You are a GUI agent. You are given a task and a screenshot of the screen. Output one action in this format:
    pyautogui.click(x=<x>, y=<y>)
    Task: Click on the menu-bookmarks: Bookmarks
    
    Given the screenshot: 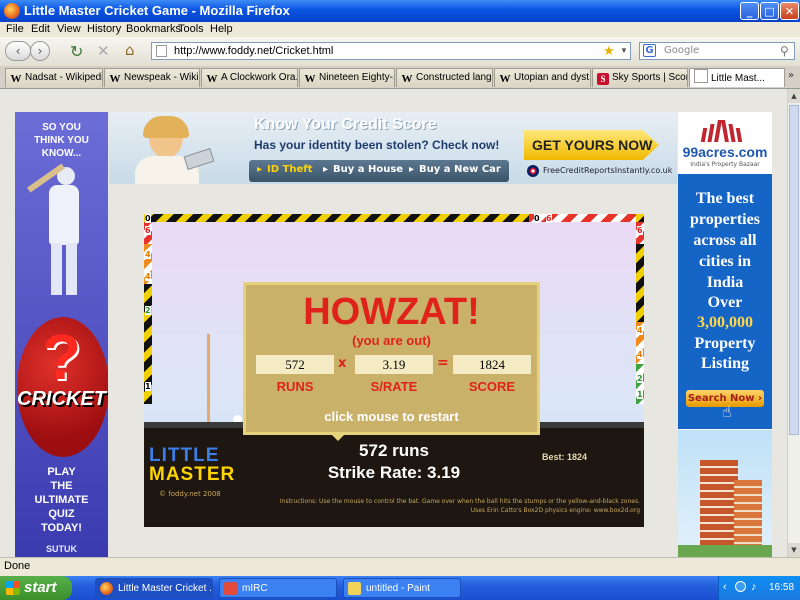 What is the action you would take?
    pyautogui.click(x=153, y=29)
    